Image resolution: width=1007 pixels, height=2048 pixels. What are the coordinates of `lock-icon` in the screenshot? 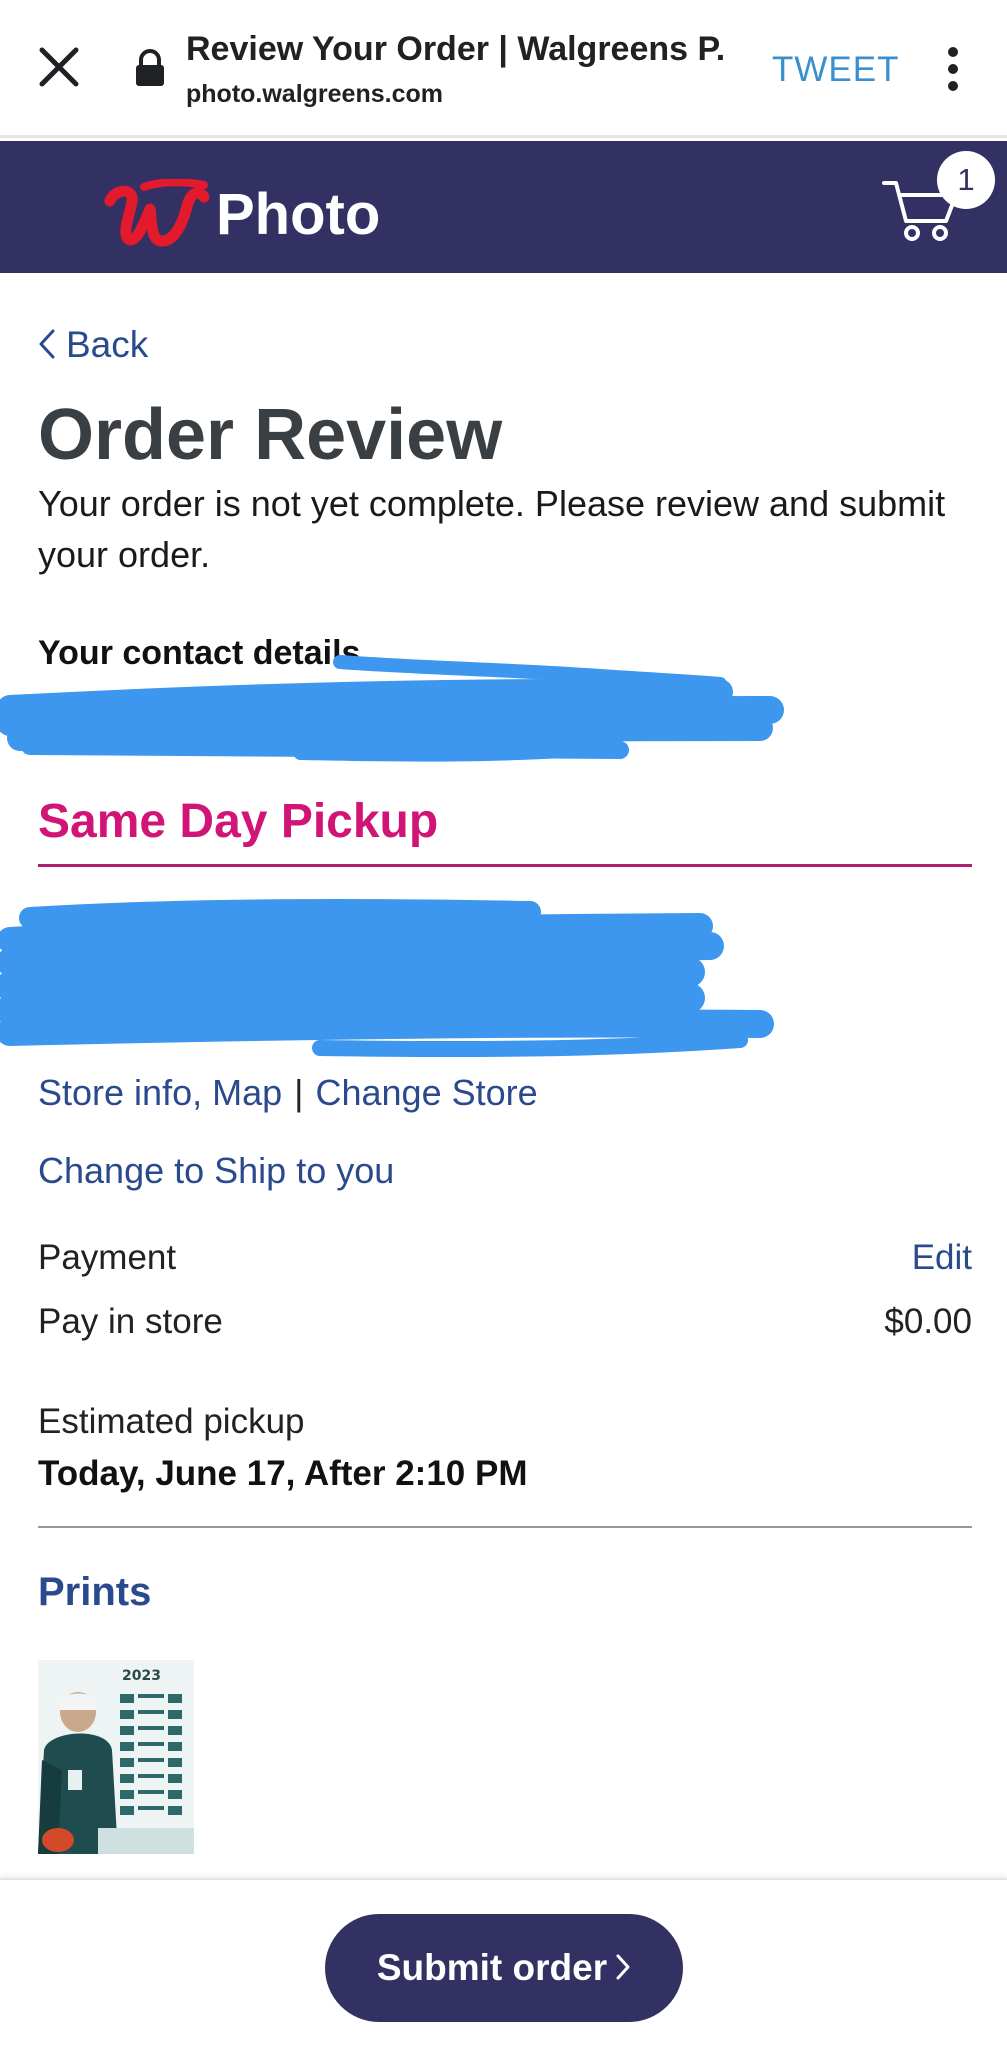 It's located at (150, 68).